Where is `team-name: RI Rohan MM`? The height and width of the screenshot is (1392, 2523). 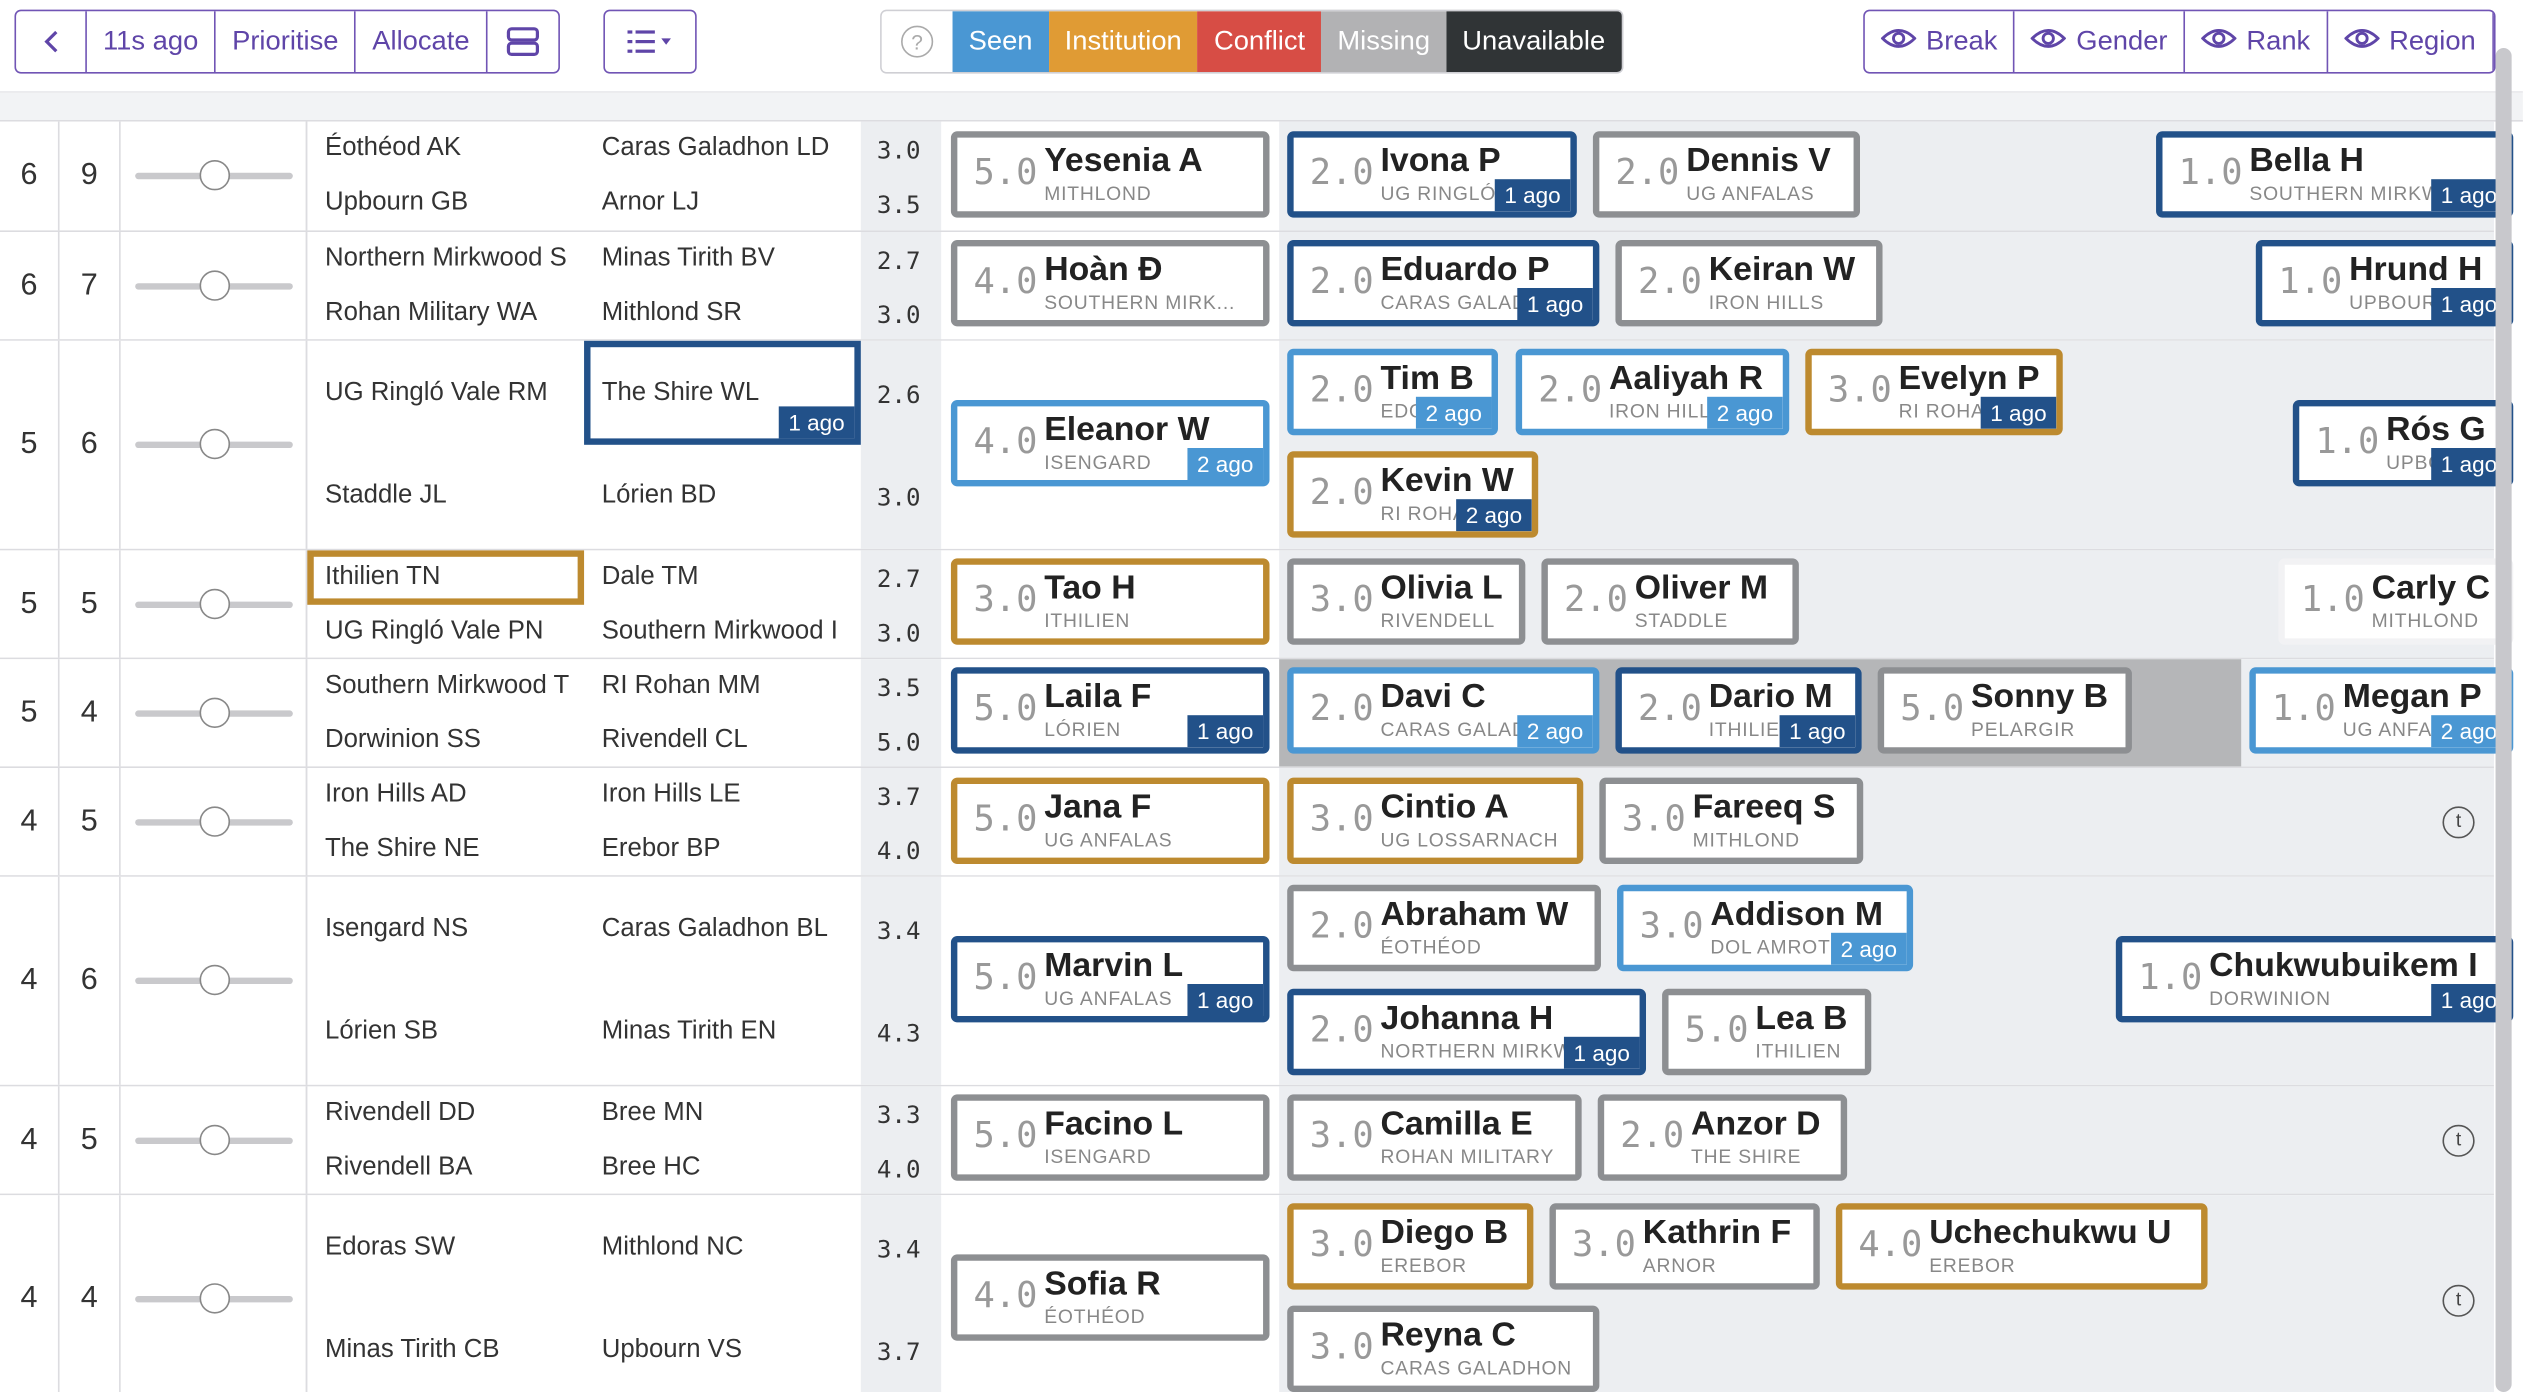
team-name: RI Rohan MM is located at coordinates (729, 687).